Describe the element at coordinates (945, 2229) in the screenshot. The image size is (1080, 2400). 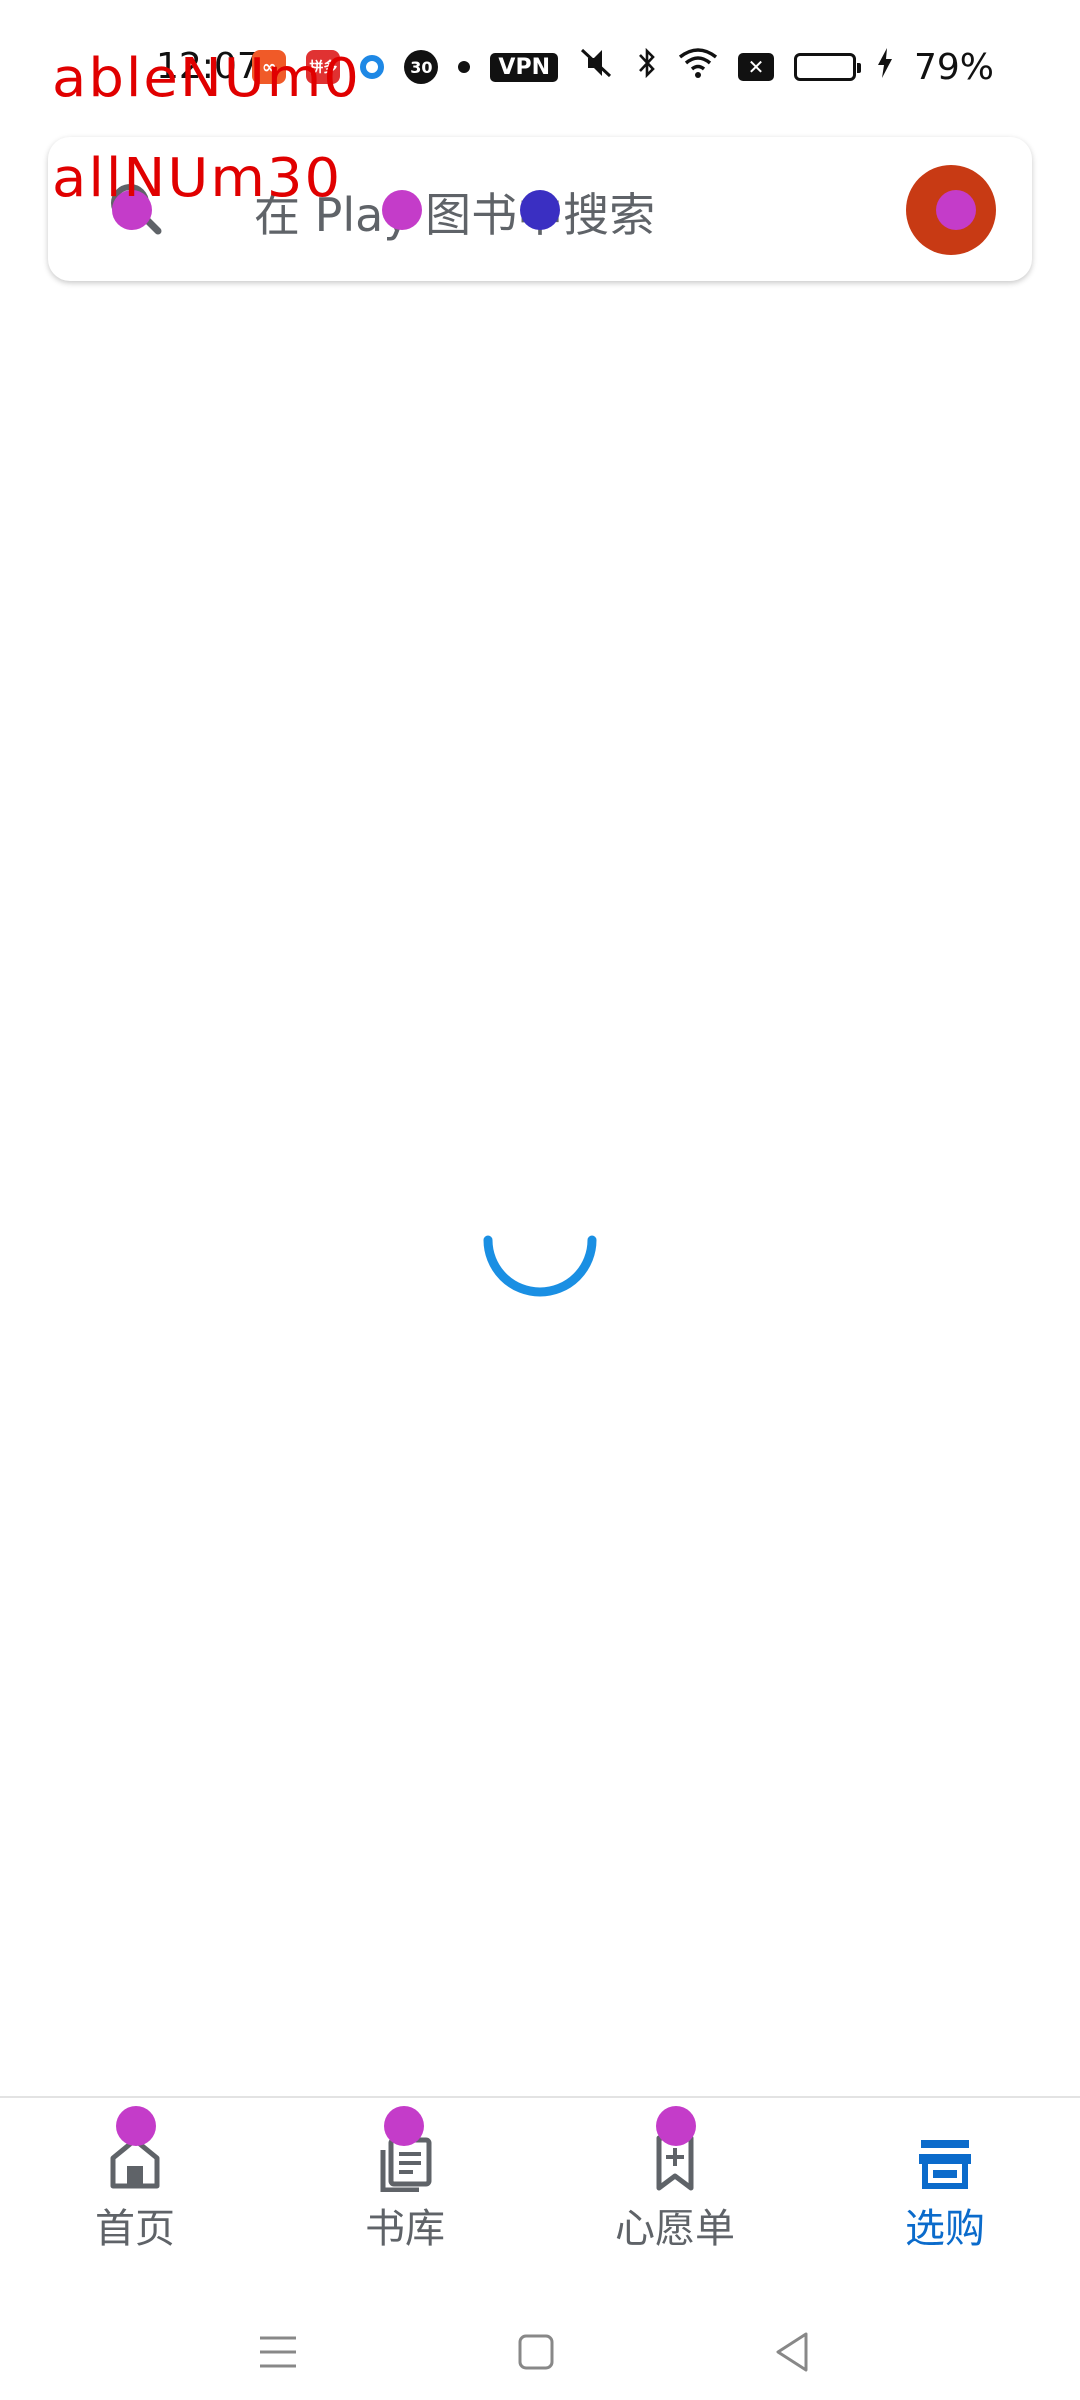
I see `nav-label-shop: 选购` at that location.